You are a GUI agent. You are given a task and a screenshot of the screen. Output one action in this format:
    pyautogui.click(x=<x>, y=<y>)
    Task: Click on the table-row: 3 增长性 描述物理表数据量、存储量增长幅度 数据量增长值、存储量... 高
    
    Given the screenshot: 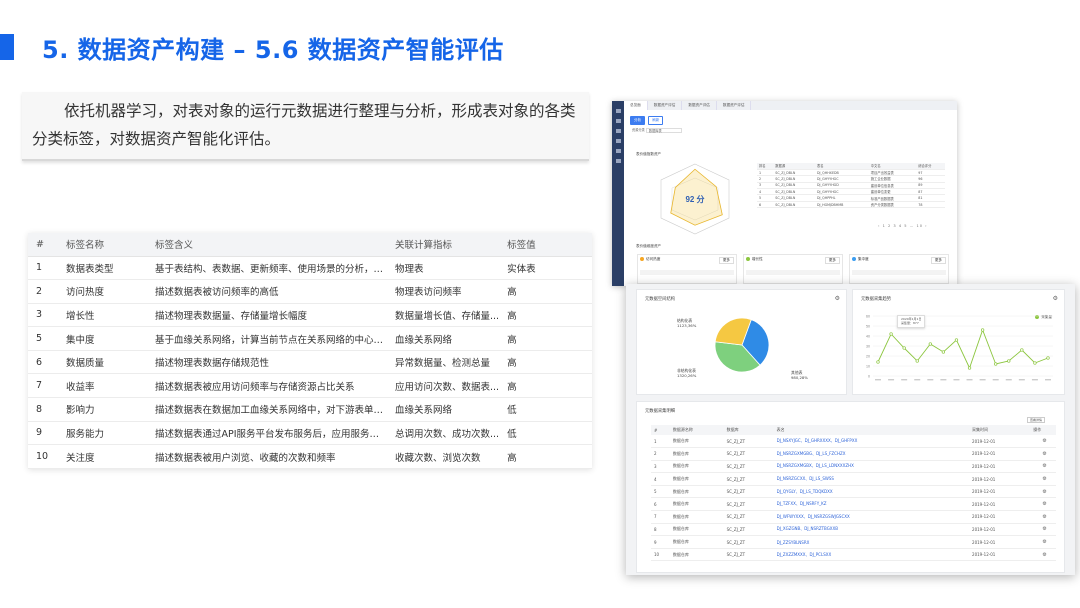 What is the action you would take?
    pyautogui.click(x=310, y=315)
    